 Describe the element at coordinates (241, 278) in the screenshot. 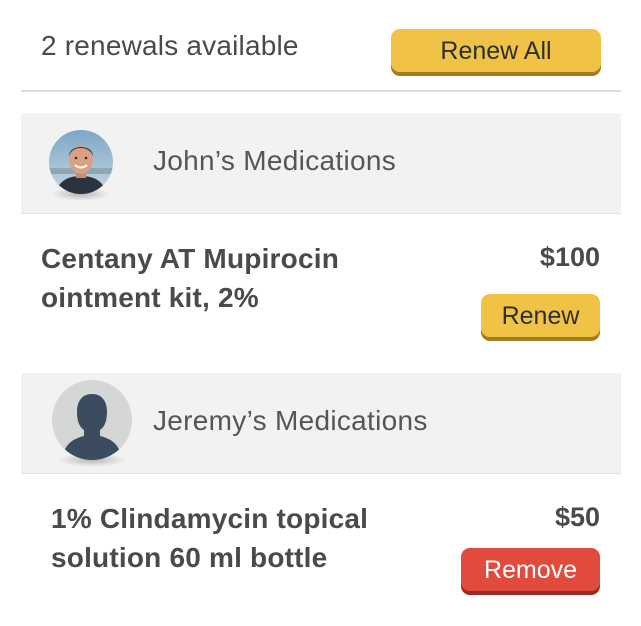

I see `medication-name: Centany AT Mupirocin ointment kit, 2%` at that location.